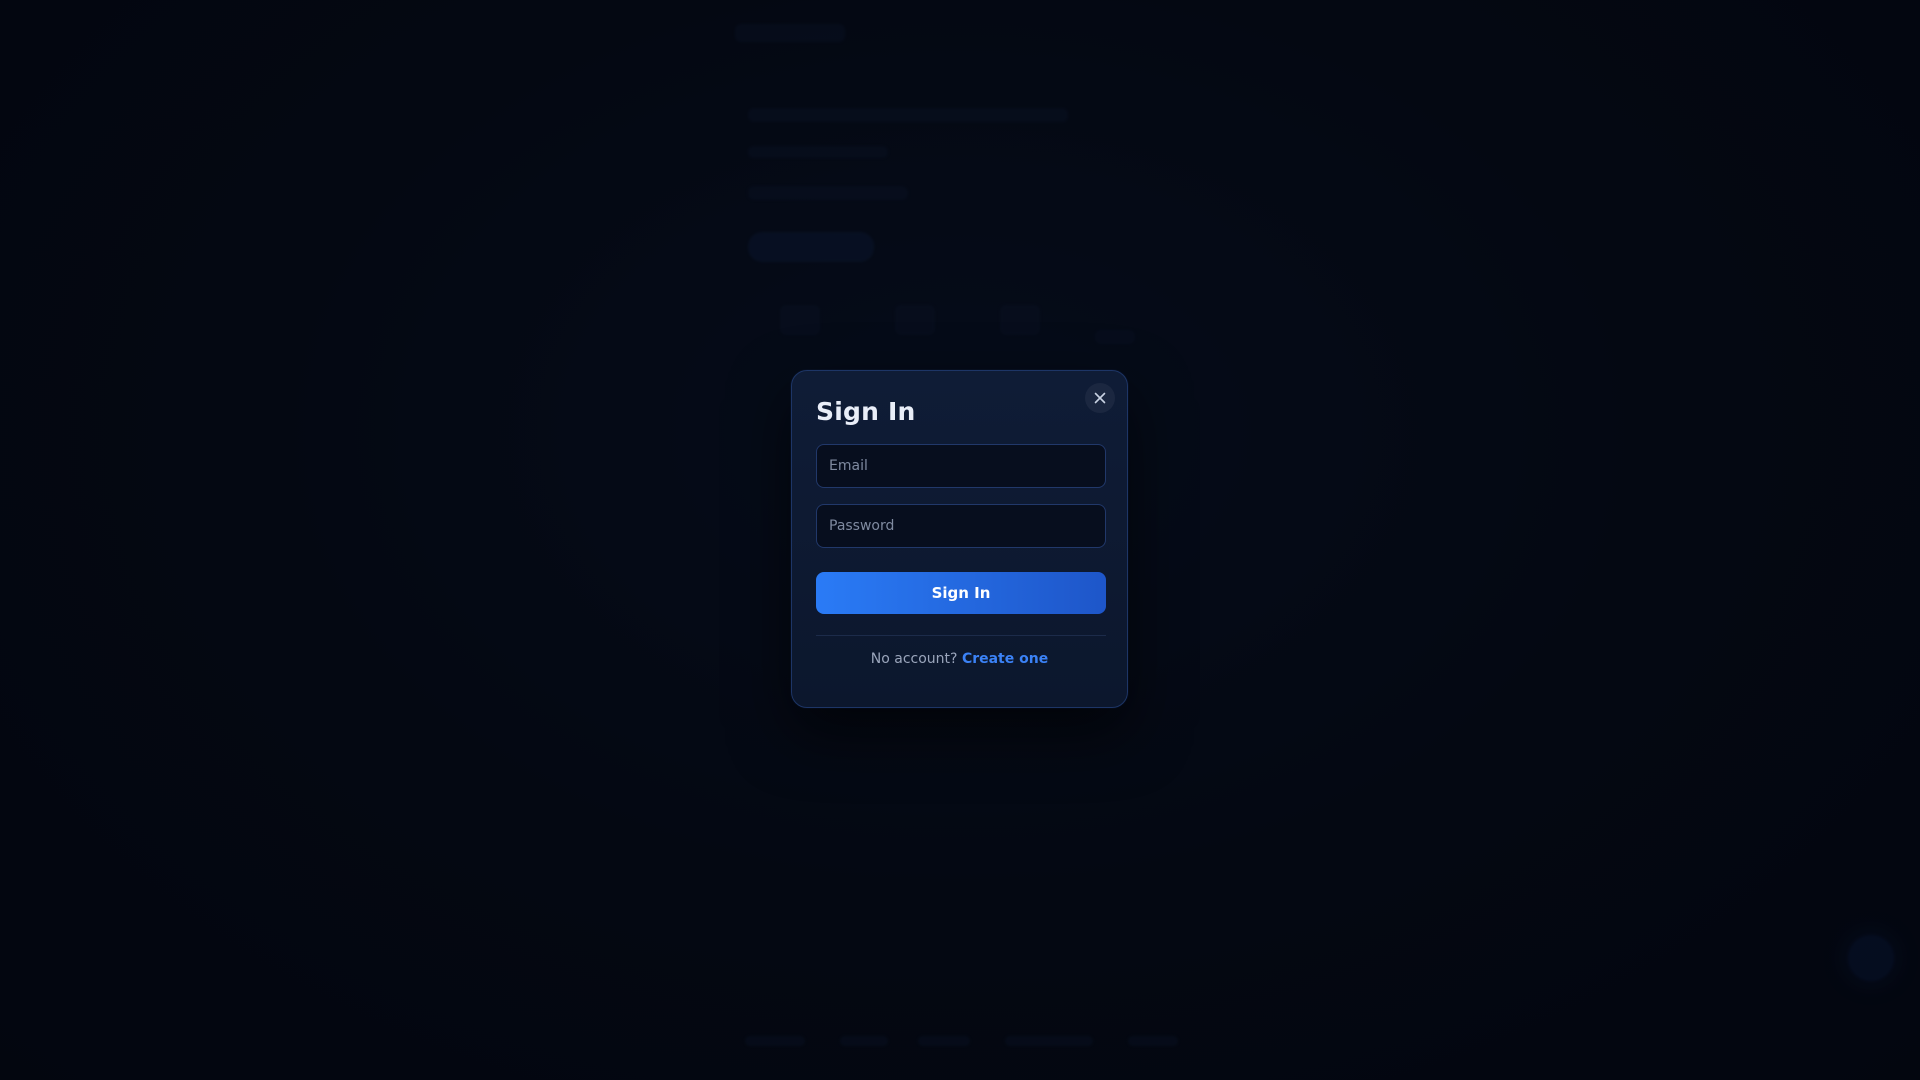 This screenshot has height=1080, width=1920. I want to click on password-field, so click(961, 526).